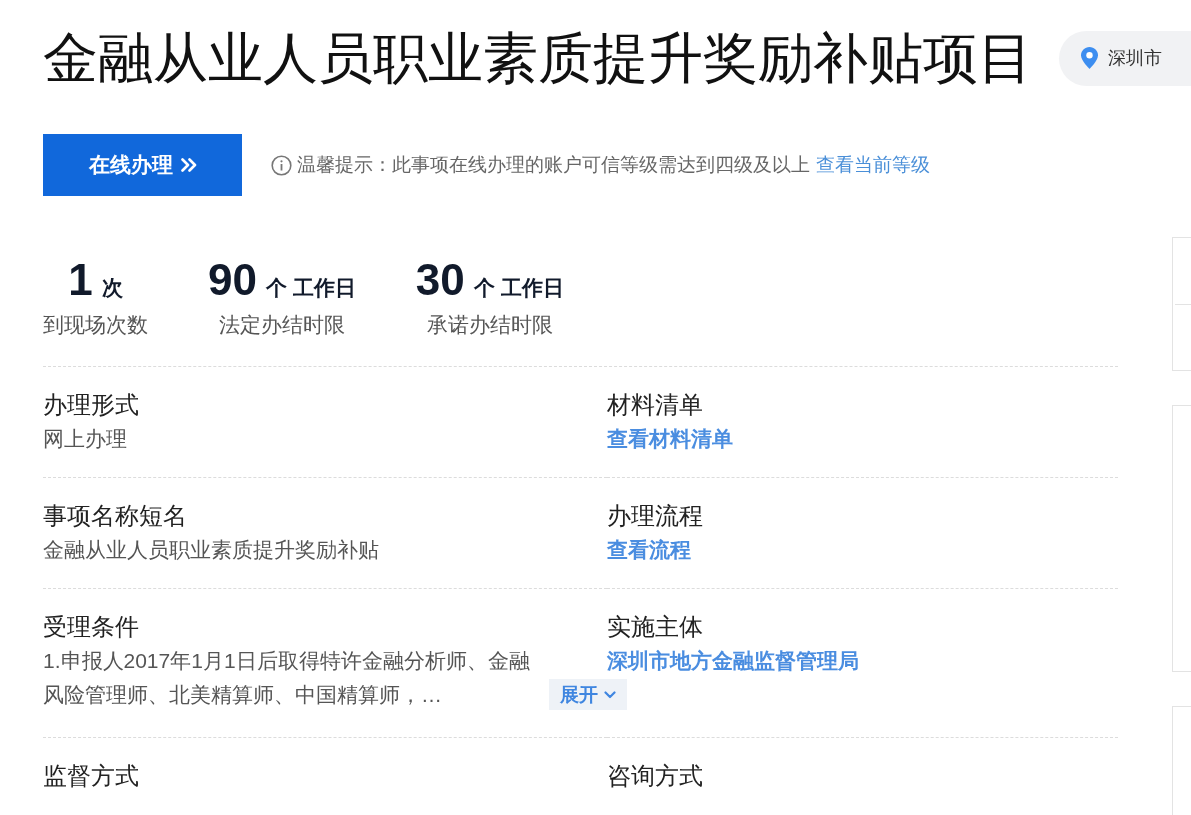 The image size is (1191, 815). What do you see at coordinates (1089, 58) in the screenshot?
I see `location-pin-icon` at bounding box center [1089, 58].